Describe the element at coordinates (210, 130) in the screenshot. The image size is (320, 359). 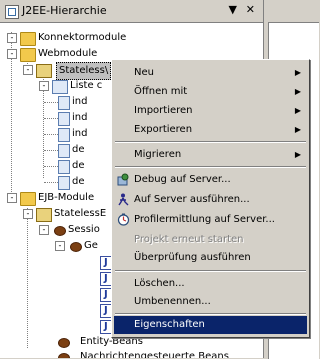
I see `menu-item-export: Exportieren ▶` at that location.